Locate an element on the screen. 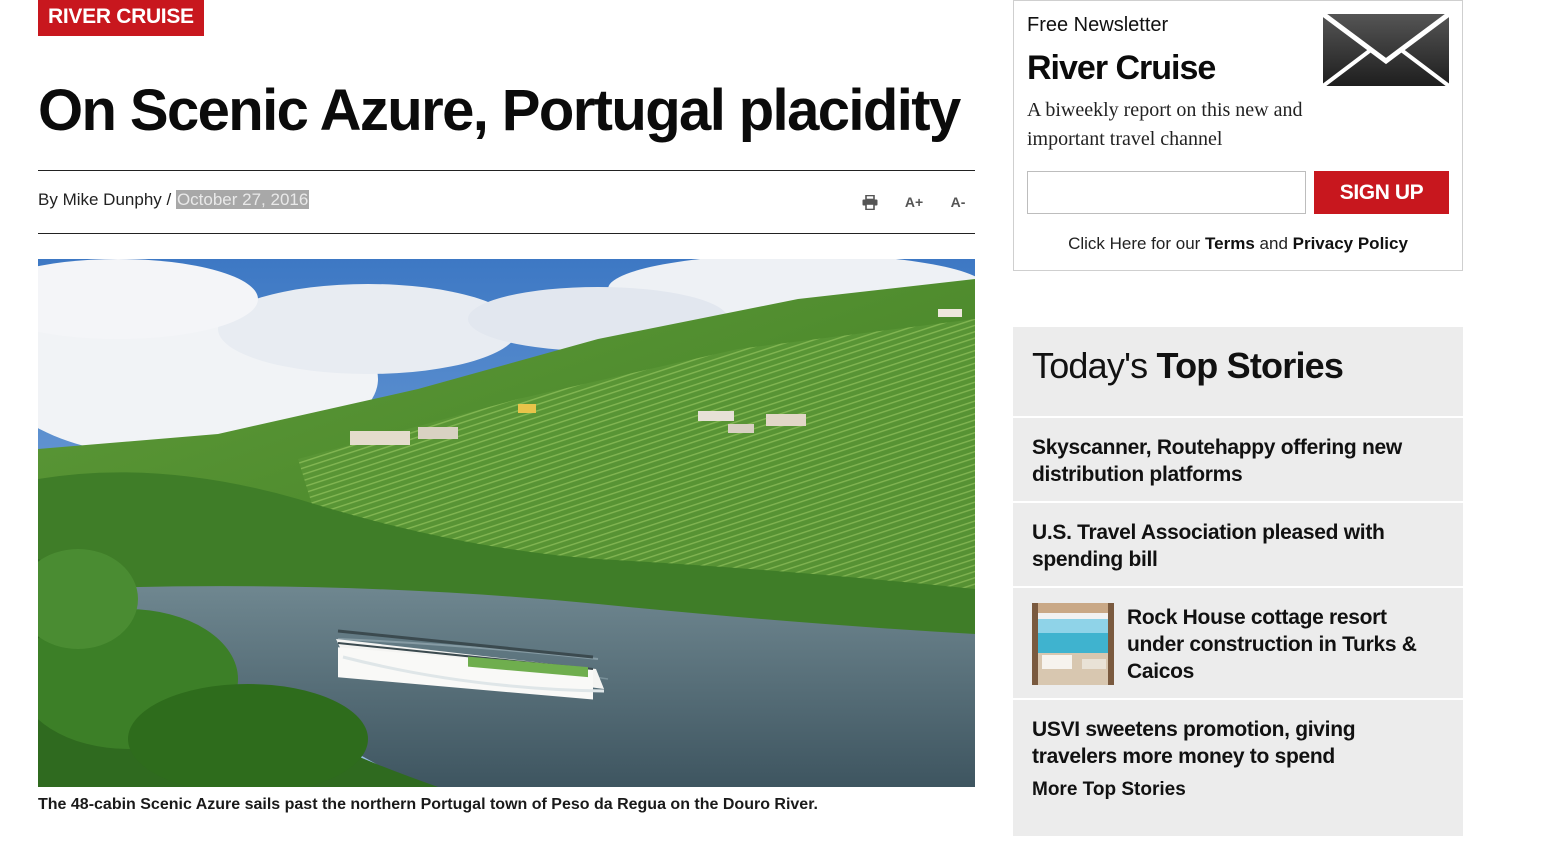 This screenshot has height=853, width=1560. print-button is located at coordinates (870, 202).